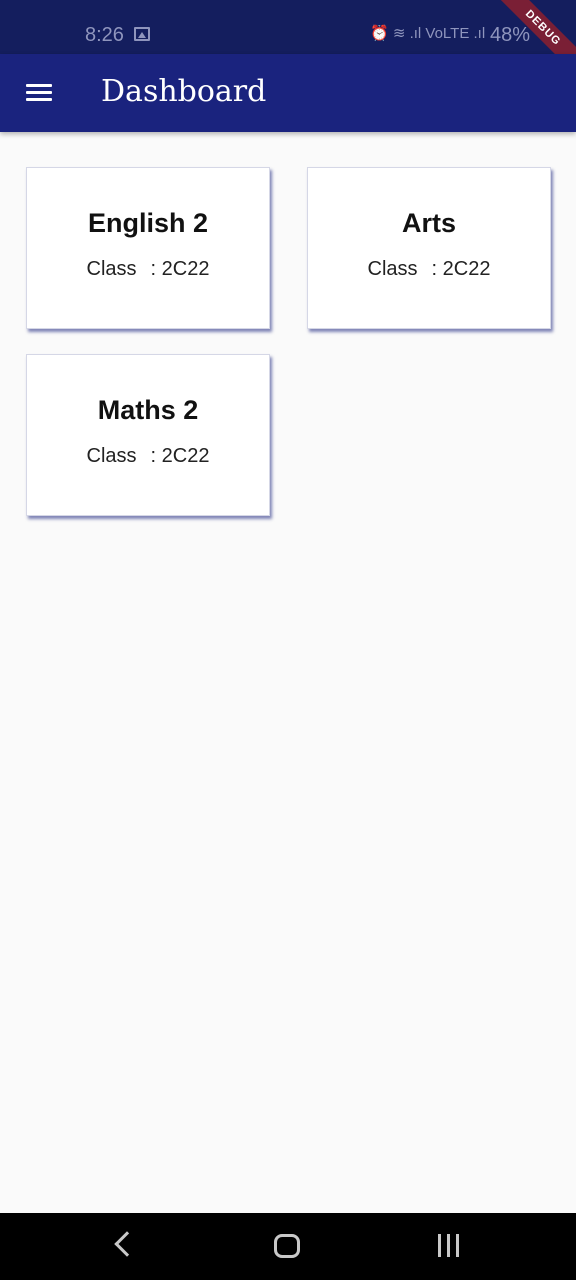  Describe the element at coordinates (288, 93) in the screenshot. I see `app-bar: Dashboard` at that location.